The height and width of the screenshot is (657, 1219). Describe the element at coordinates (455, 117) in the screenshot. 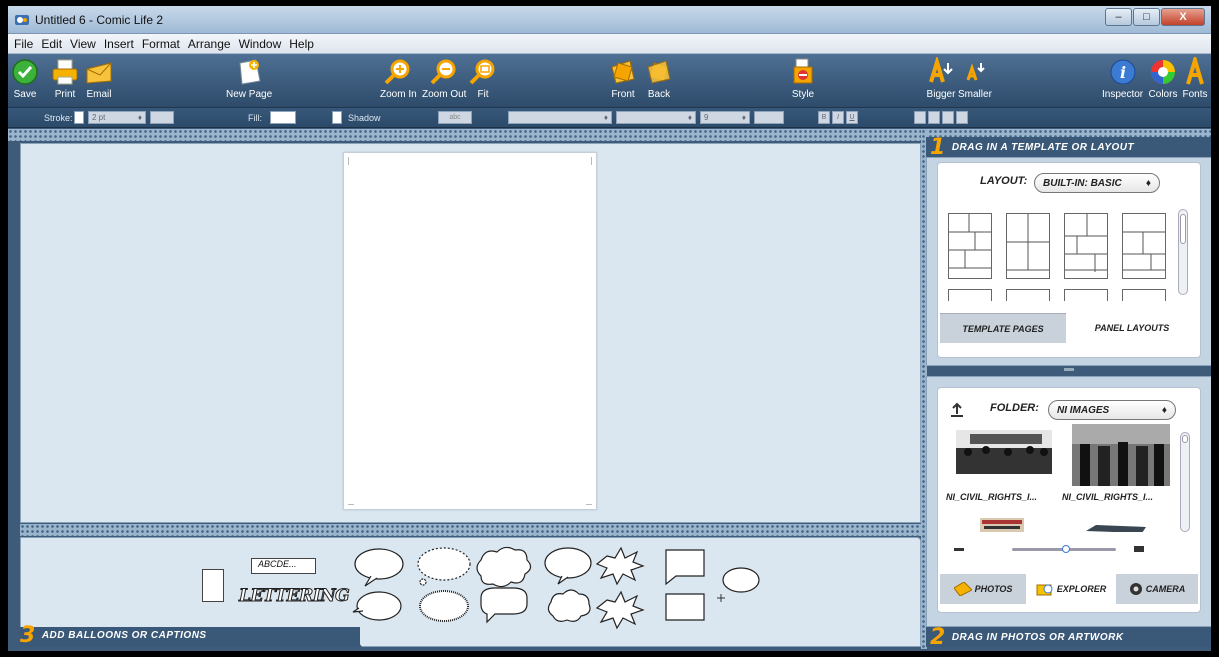

I see `shadow-style-button: abc` at that location.